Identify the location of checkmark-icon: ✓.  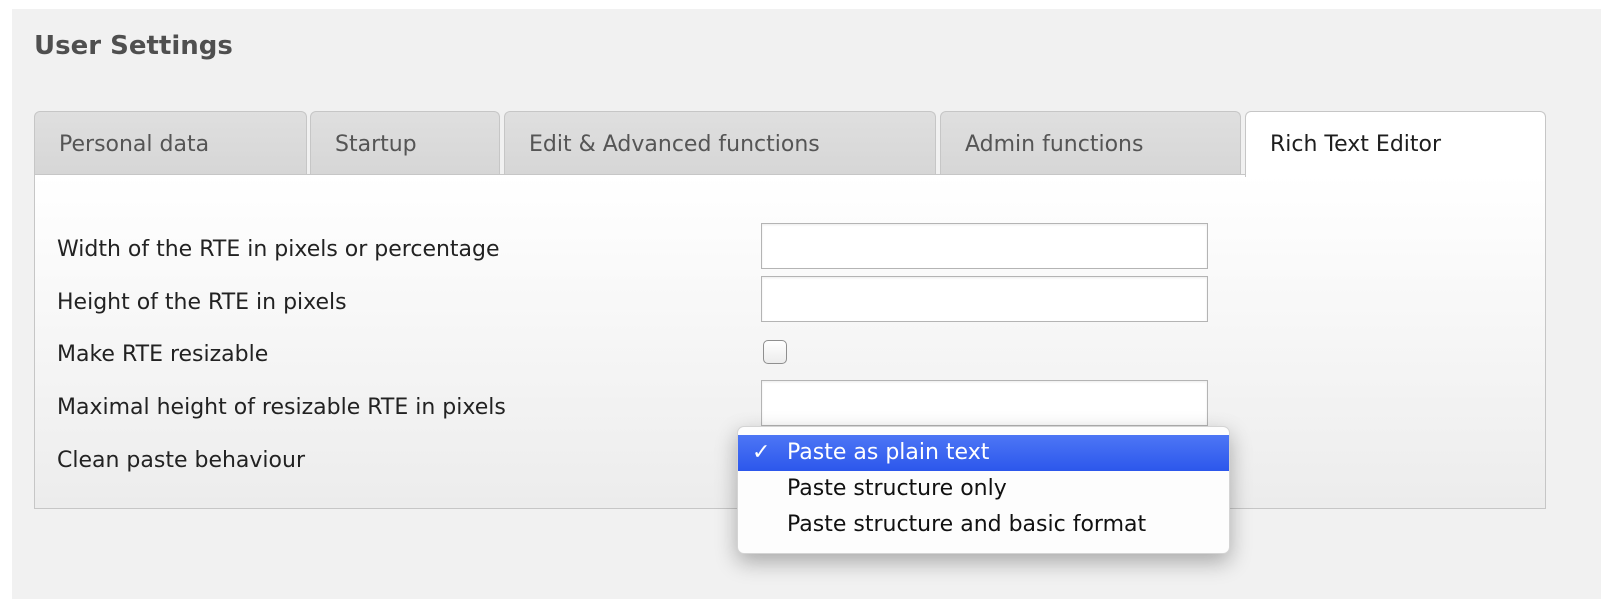
(761, 452).